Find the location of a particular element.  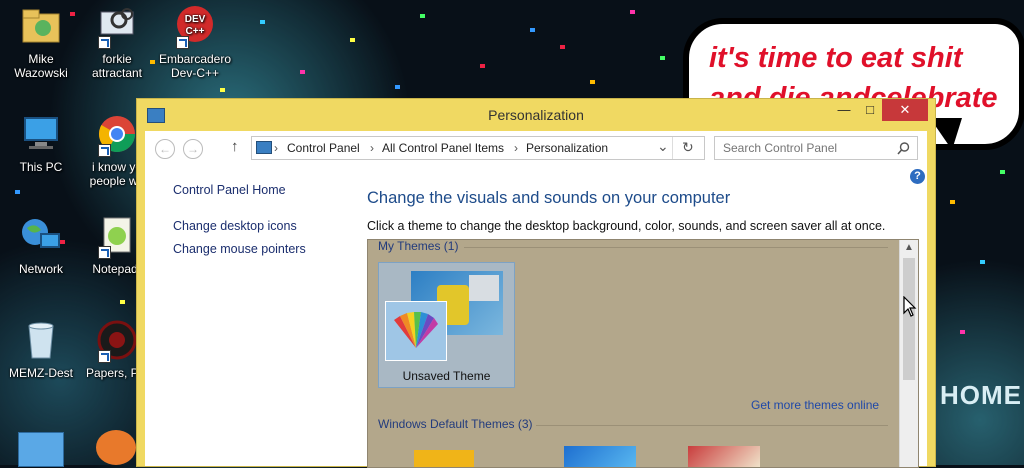

help-button: ? is located at coordinates (917, 176).